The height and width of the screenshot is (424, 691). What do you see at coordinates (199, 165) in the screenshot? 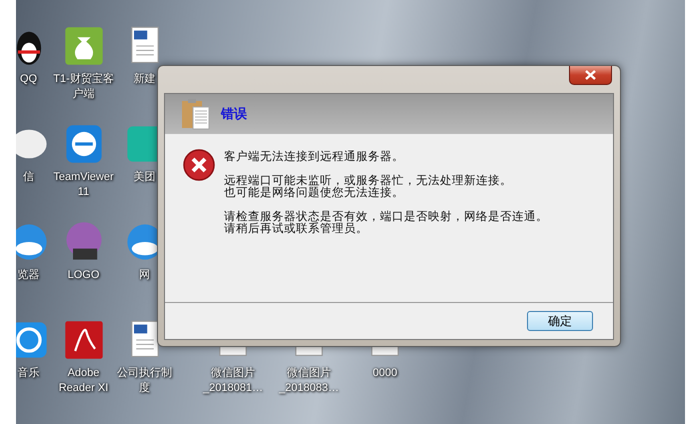
I see `error-icon` at bounding box center [199, 165].